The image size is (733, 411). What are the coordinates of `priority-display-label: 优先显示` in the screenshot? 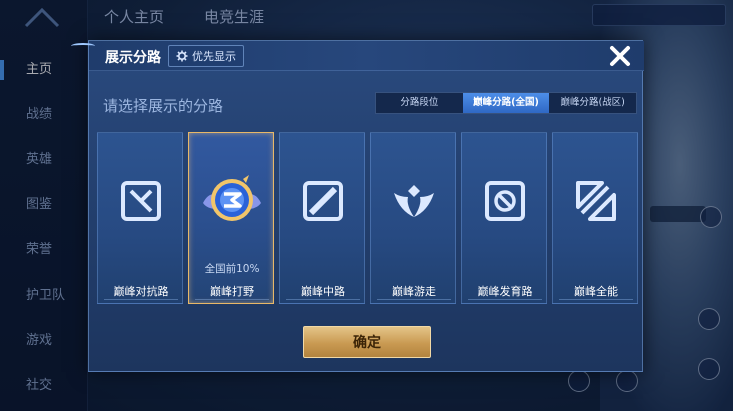 It's located at (214, 56).